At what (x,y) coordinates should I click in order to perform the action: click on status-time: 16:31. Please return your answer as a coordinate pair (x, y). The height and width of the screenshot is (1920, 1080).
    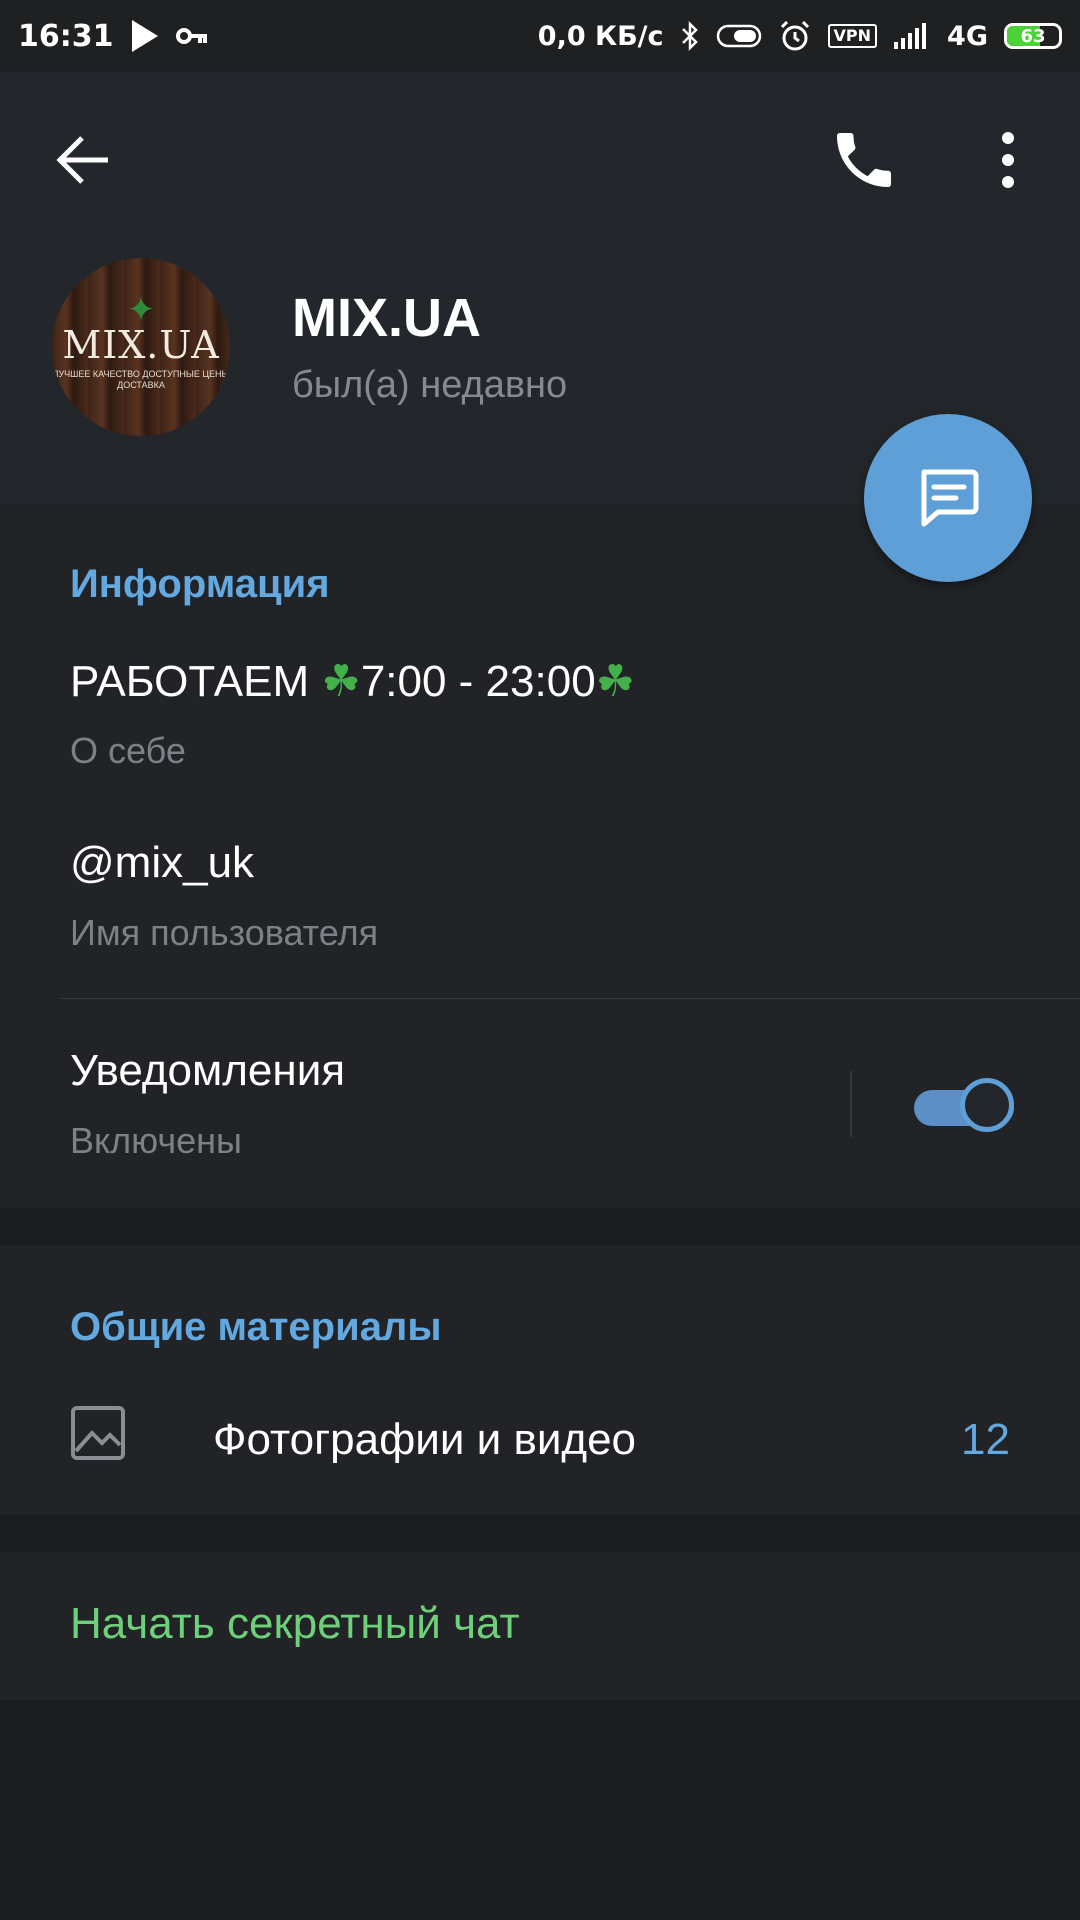
    Looking at the image, I should click on (66, 36).